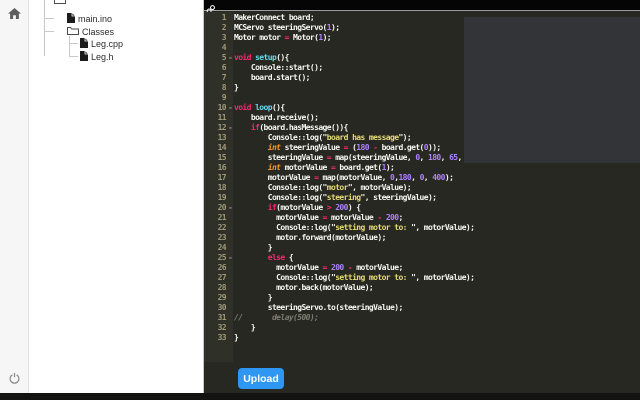 This screenshot has height=400, width=640. What do you see at coordinates (222, 287) in the screenshot?
I see `line-number: 28` at bounding box center [222, 287].